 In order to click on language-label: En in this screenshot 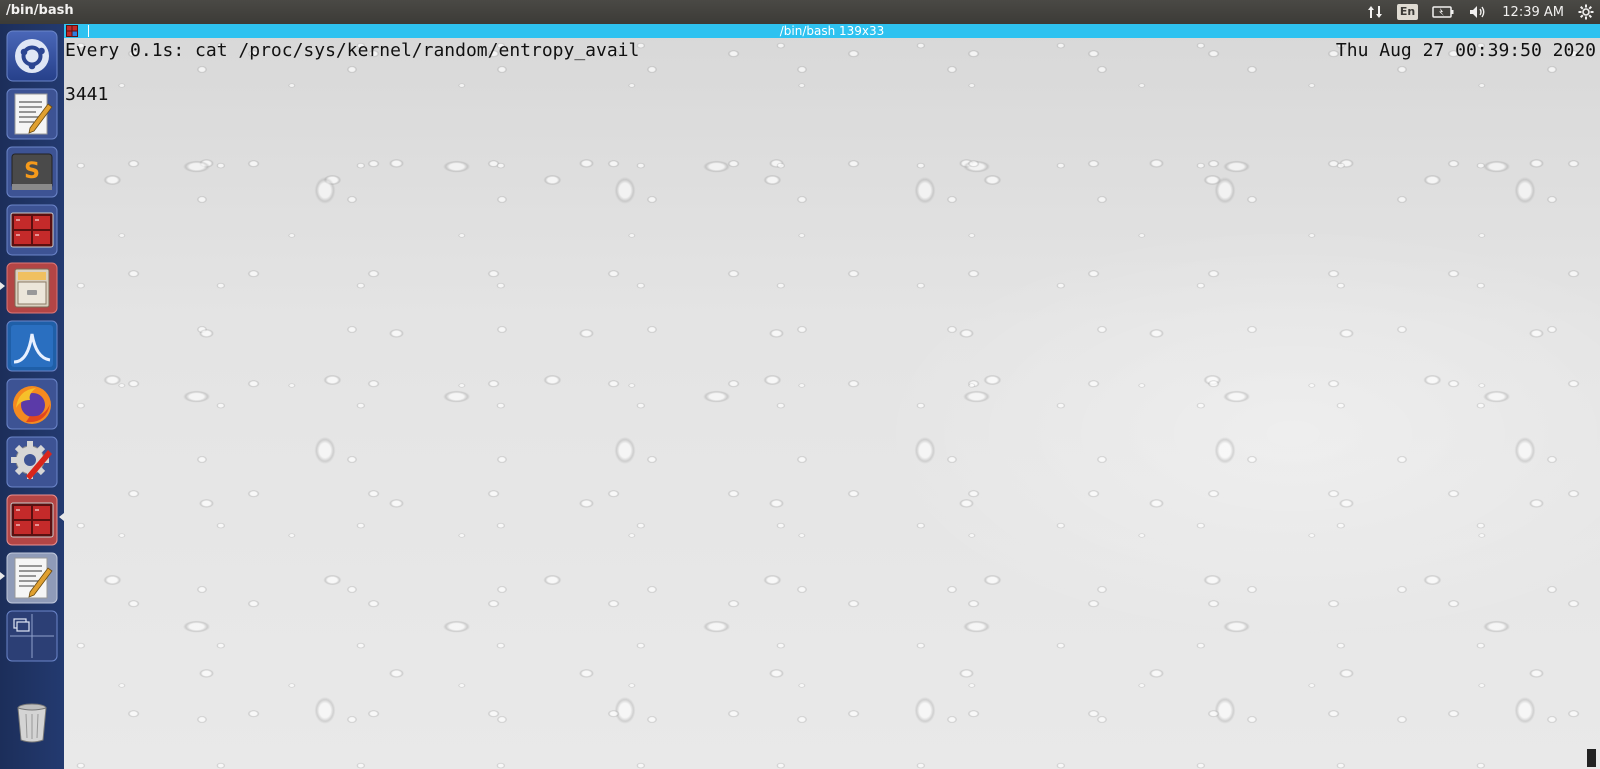, I will do `click(1407, 12)`.